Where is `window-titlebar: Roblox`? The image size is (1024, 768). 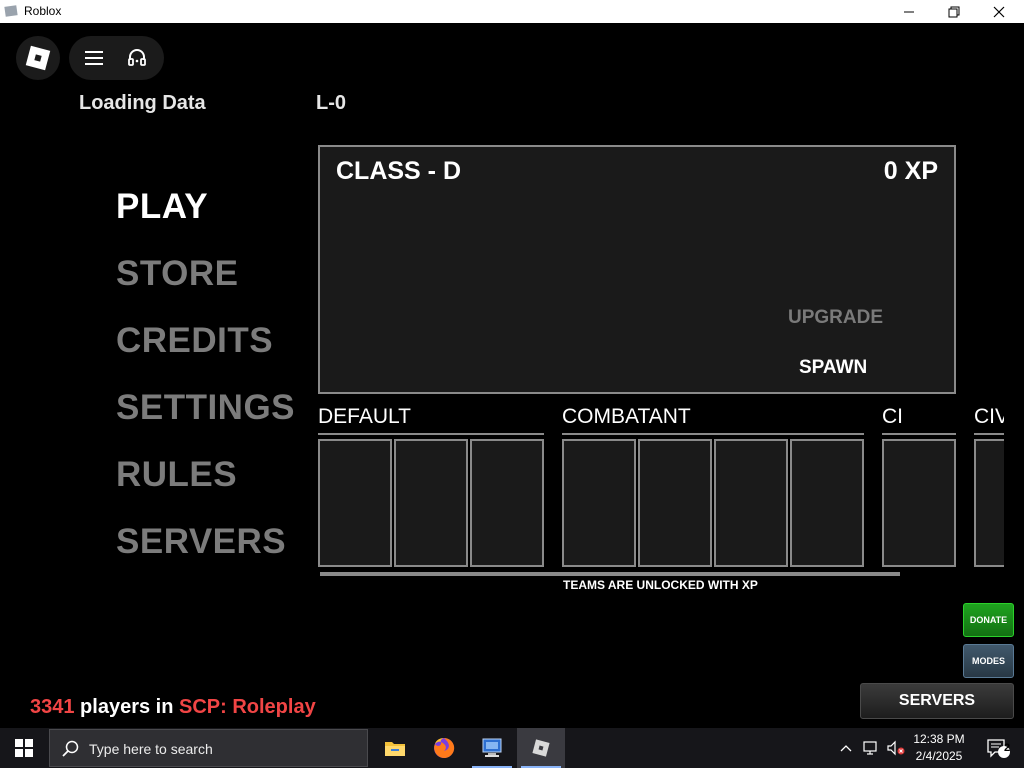
window-titlebar: Roblox is located at coordinates (512, 11).